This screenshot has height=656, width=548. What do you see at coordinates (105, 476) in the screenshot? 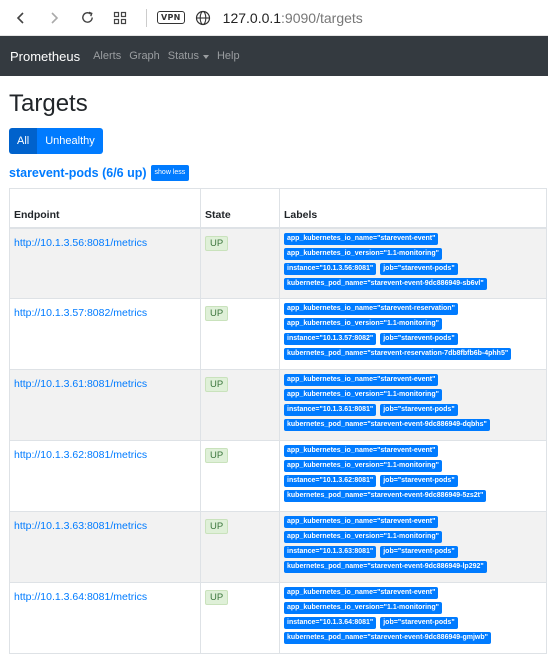
I see `endpoint-cell: http://10.1.3.62:8081/metrics` at bounding box center [105, 476].